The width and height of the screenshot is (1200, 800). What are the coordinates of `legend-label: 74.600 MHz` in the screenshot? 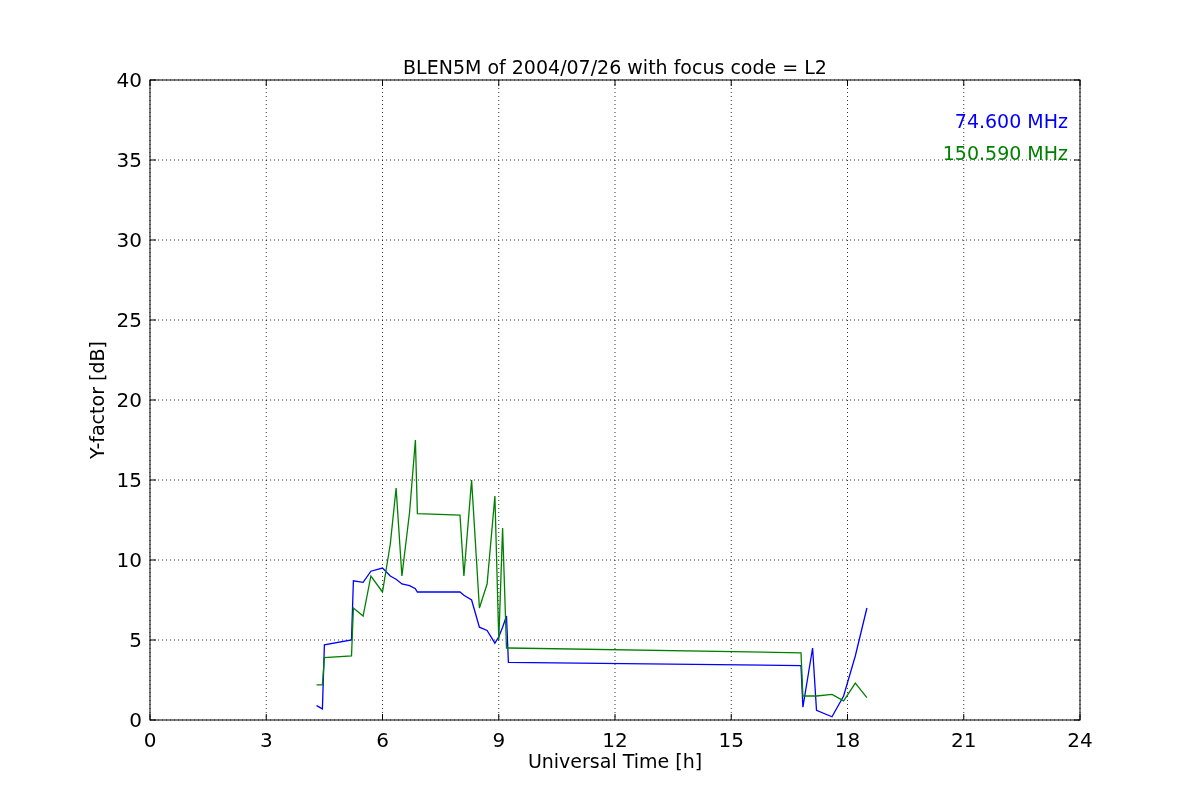 It's located at (1011, 121).